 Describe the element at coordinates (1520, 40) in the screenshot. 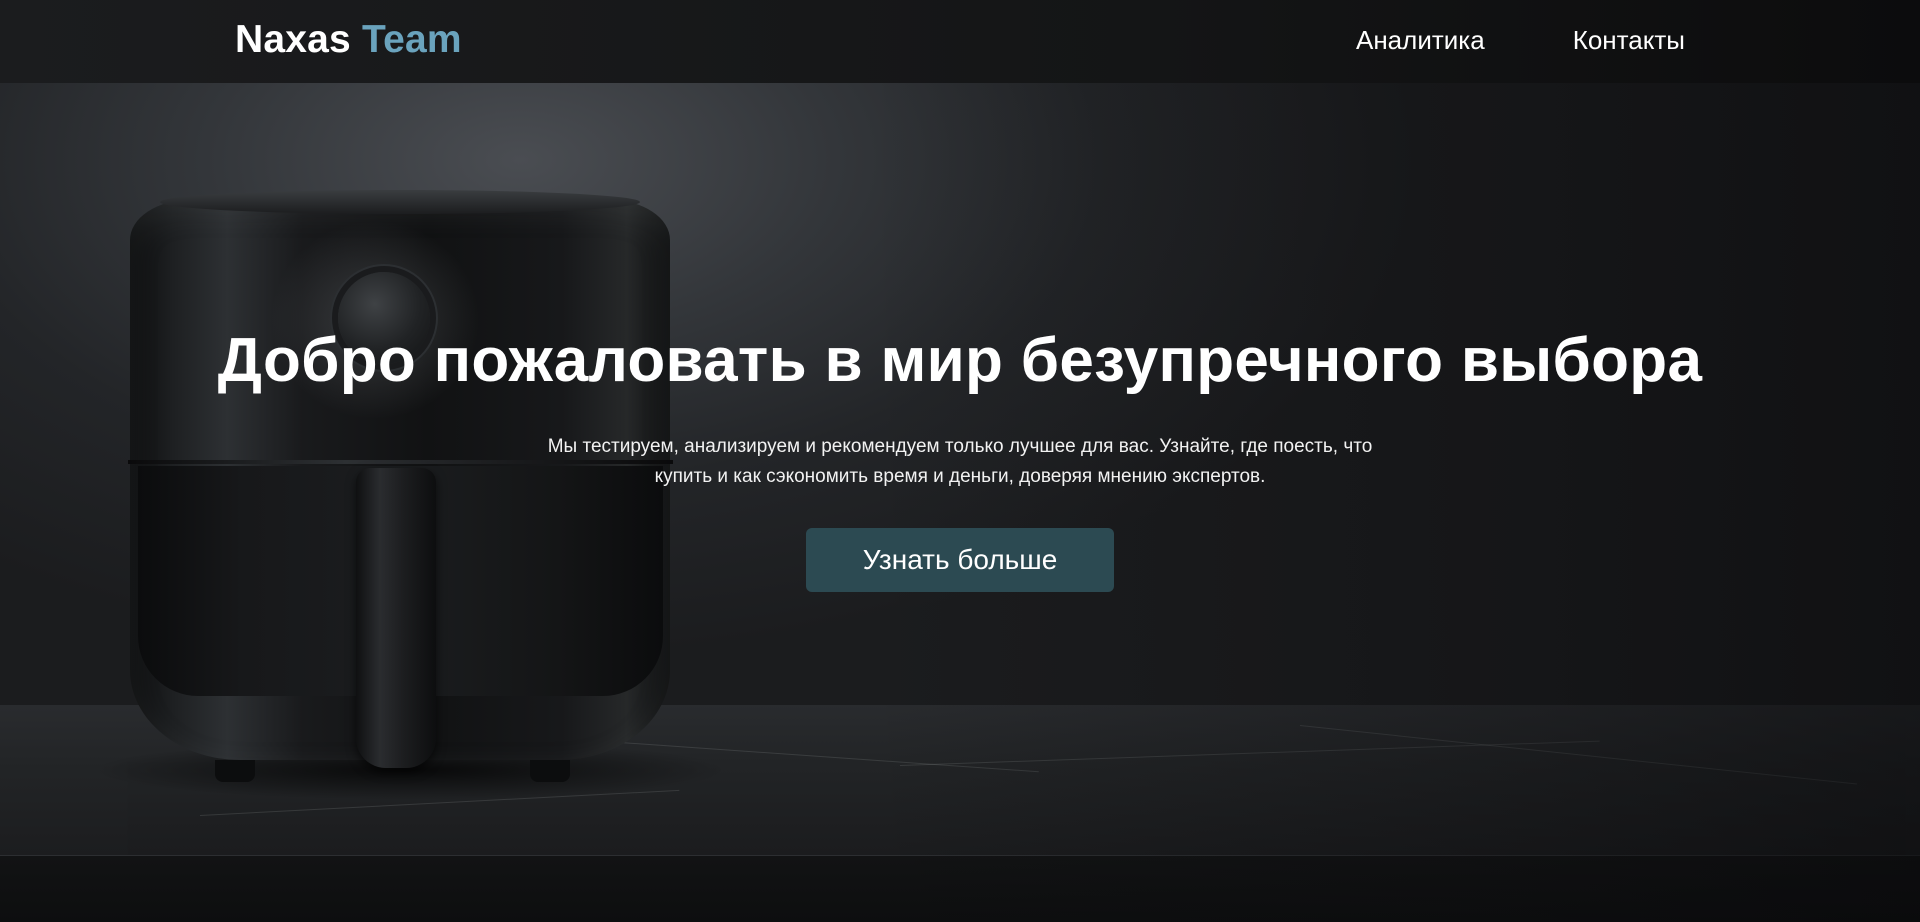

I see `main-nav: Аналитика Контакты` at that location.